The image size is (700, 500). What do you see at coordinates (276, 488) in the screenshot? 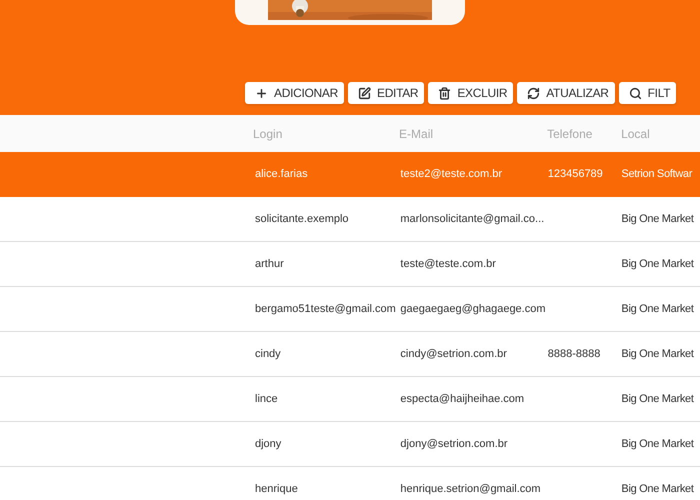
I see `table-cell: henrique` at bounding box center [276, 488].